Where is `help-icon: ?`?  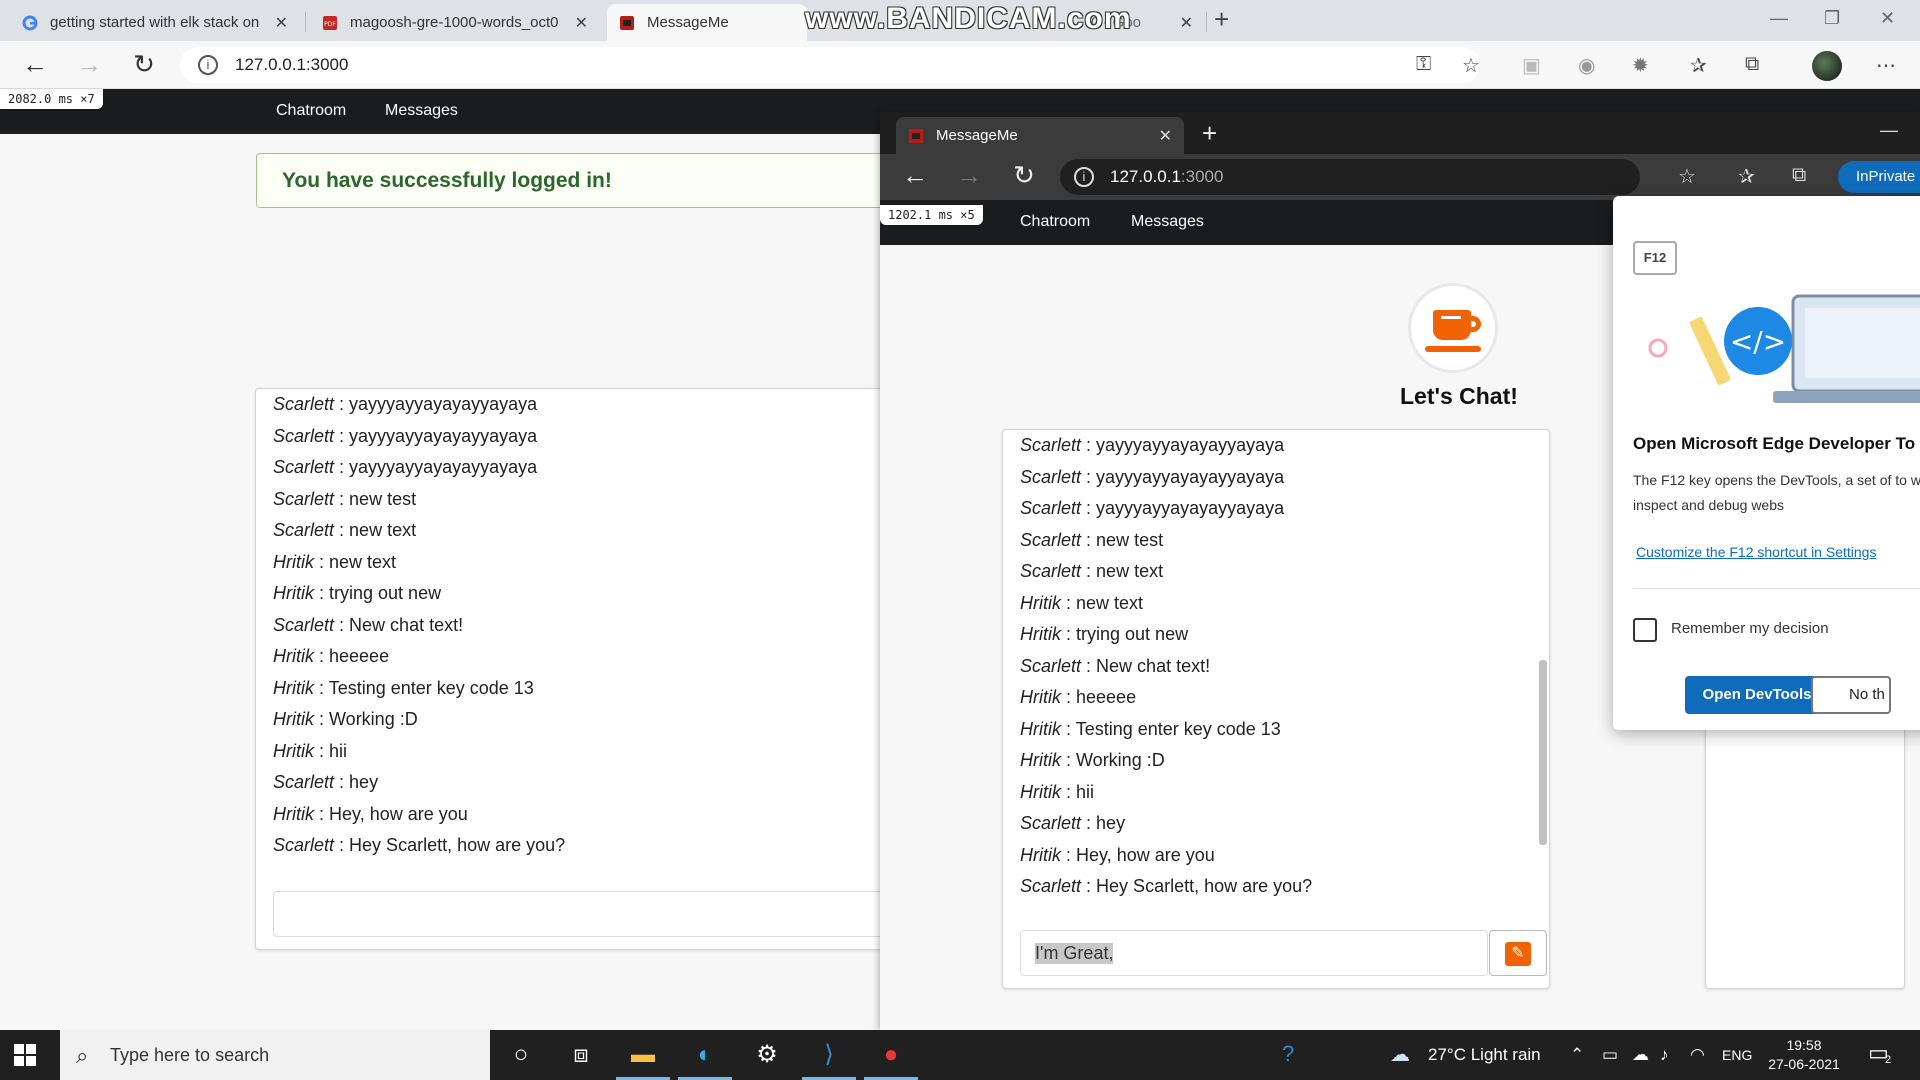 help-icon: ? is located at coordinates (1288, 1054).